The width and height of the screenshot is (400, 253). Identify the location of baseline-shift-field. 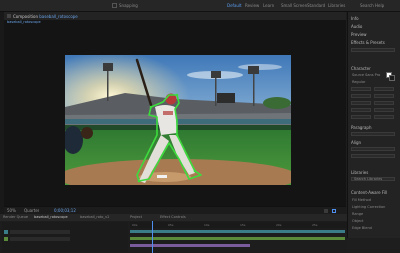
(361, 117).